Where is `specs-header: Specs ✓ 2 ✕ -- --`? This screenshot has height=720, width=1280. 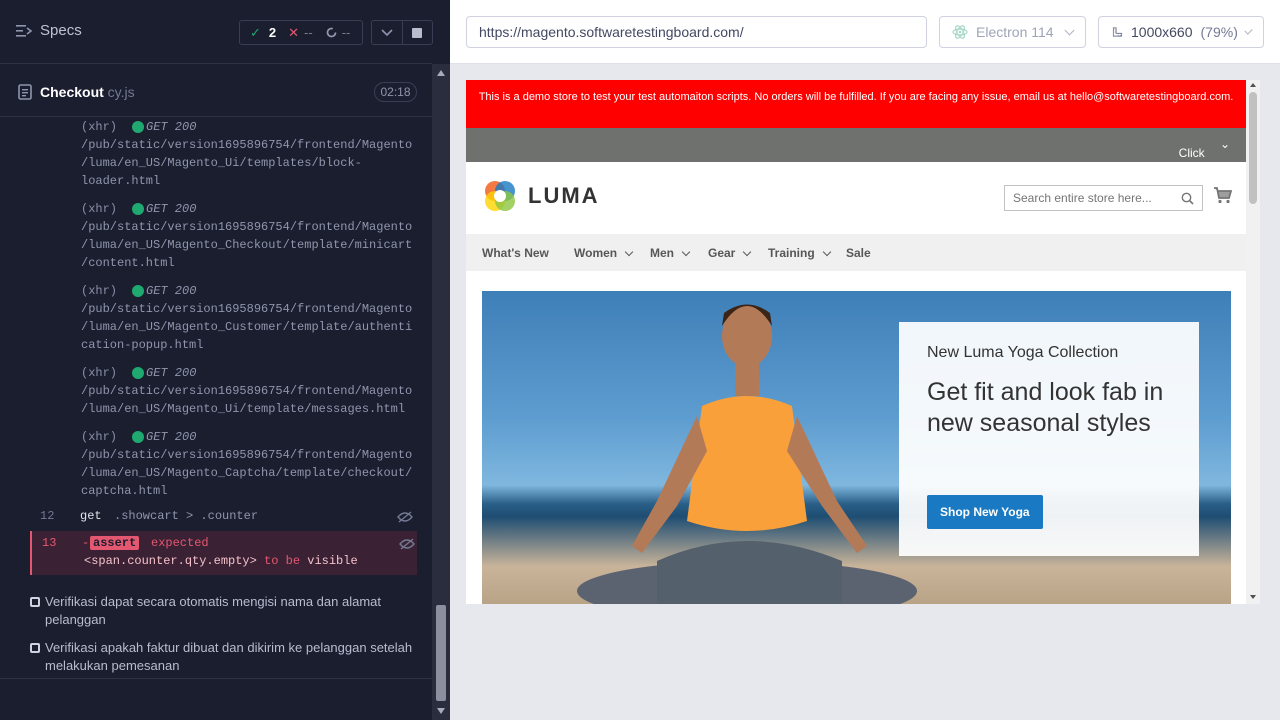 specs-header: Specs ✓ 2 ✕ -- -- is located at coordinates (216, 32).